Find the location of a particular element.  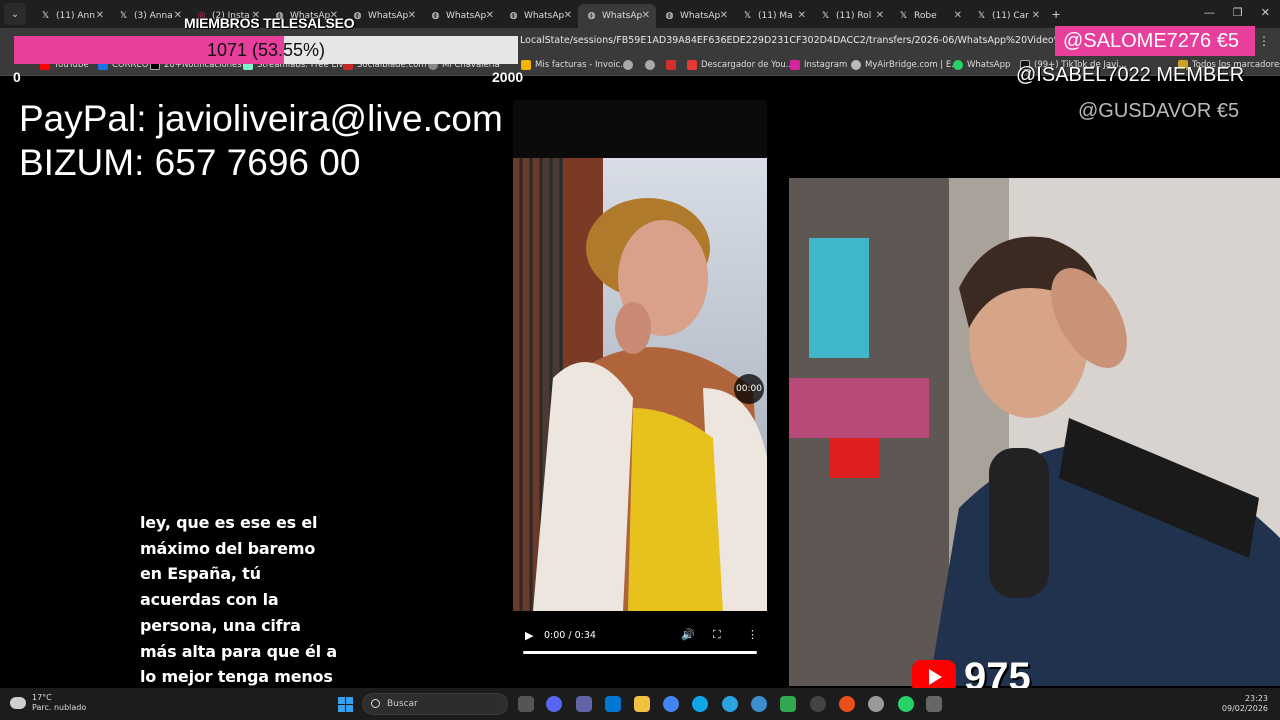

video-progress-bar is located at coordinates (640, 652).